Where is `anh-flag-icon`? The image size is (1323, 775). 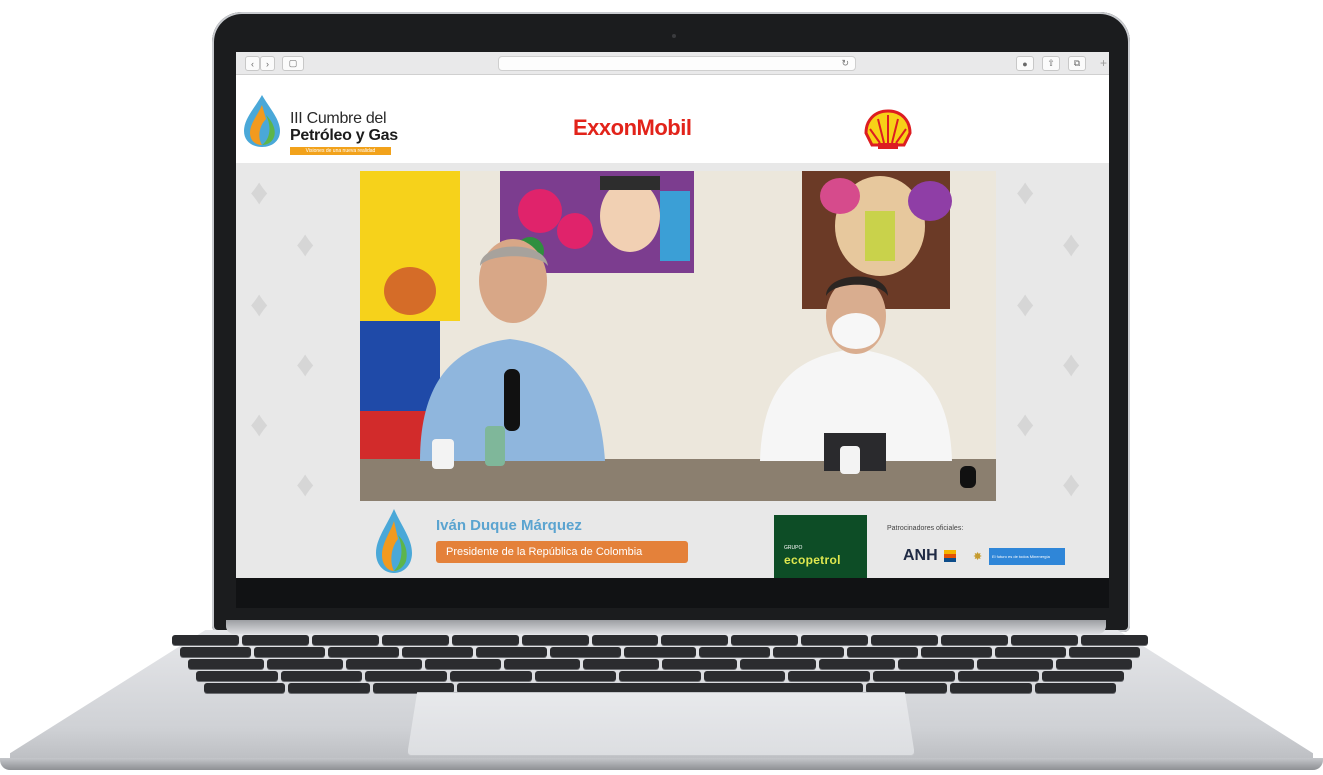
anh-flag-icon is located at coordinates (950, 556).